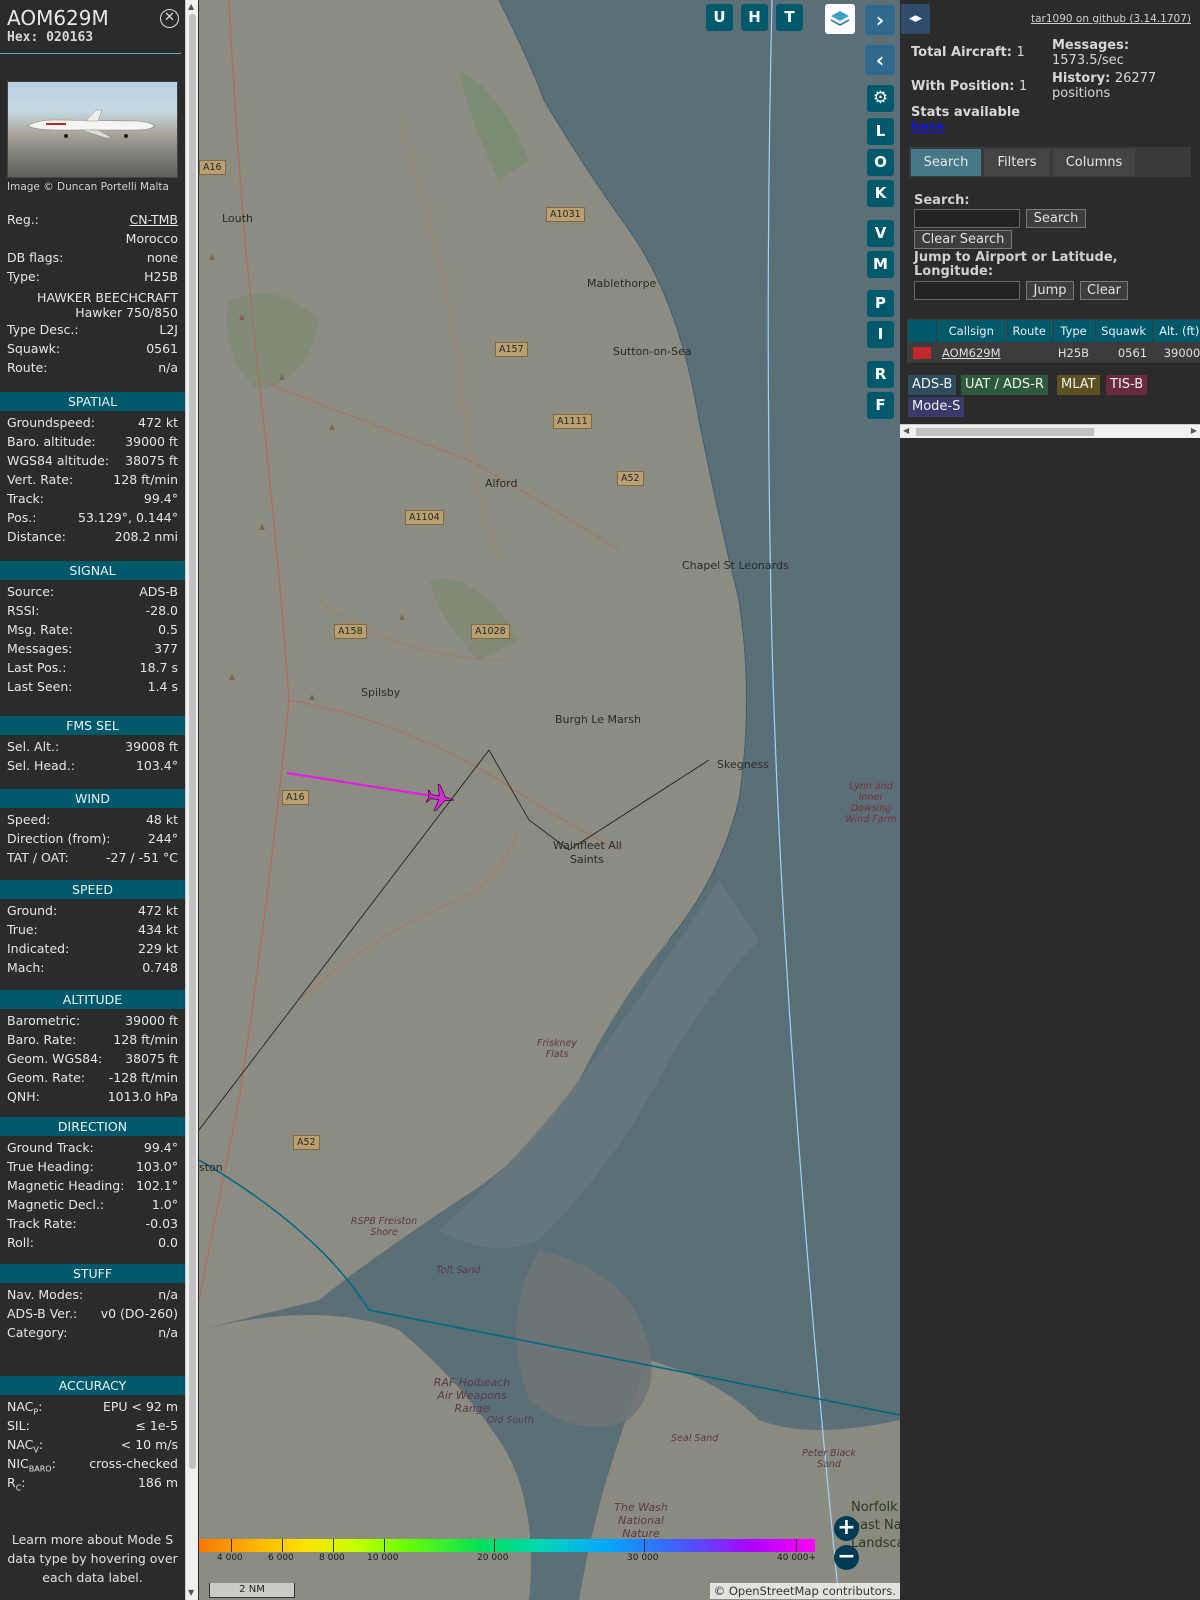  What do you see at coordinates (880, 374) in the screenshot?
I see `map-button-r: R` at bounding box center [880, 374].